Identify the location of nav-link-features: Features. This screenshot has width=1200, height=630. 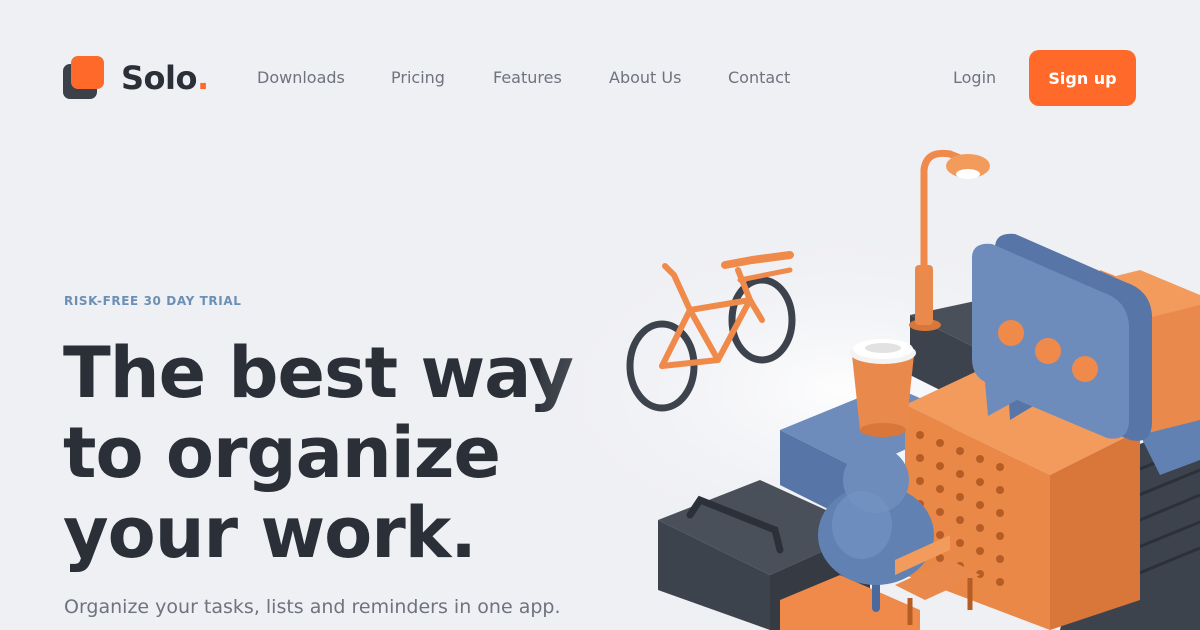
(527, 78).